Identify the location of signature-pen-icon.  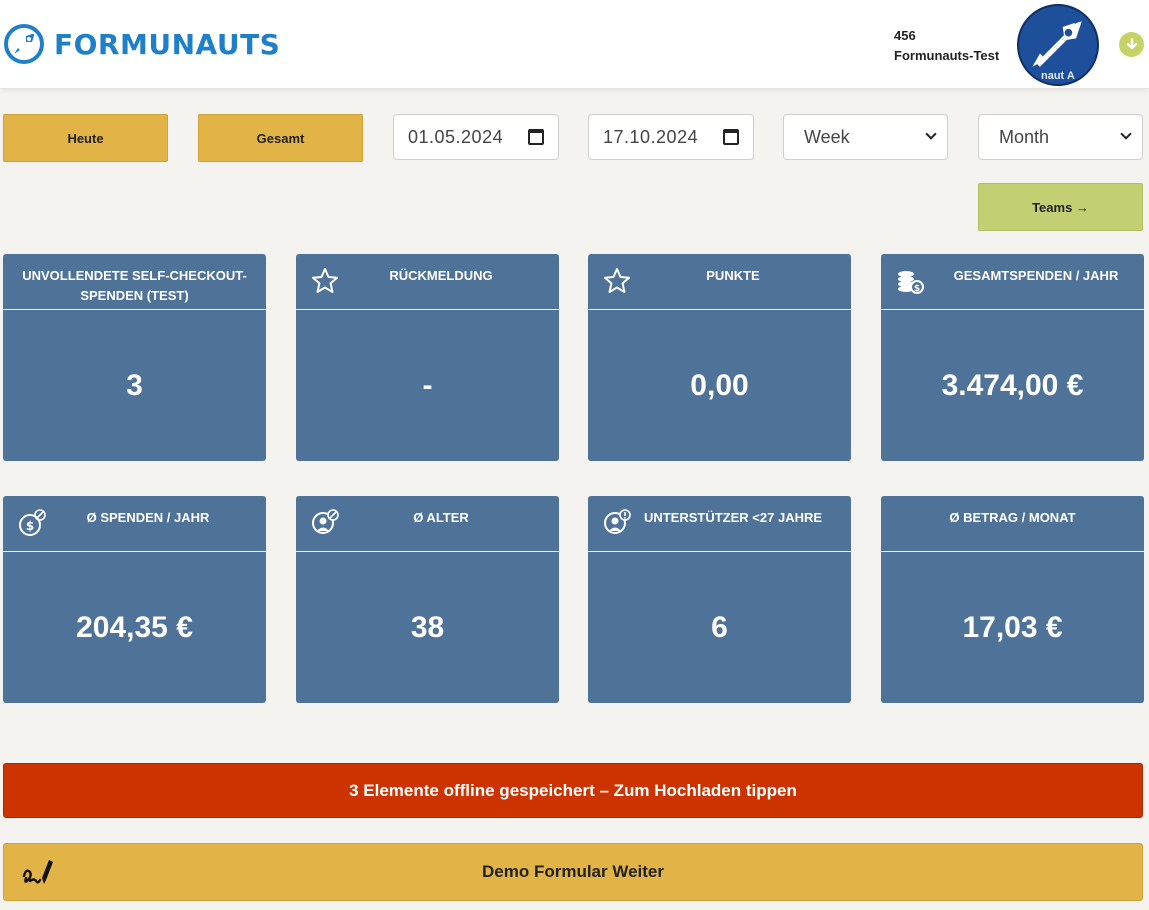
(37, 872).